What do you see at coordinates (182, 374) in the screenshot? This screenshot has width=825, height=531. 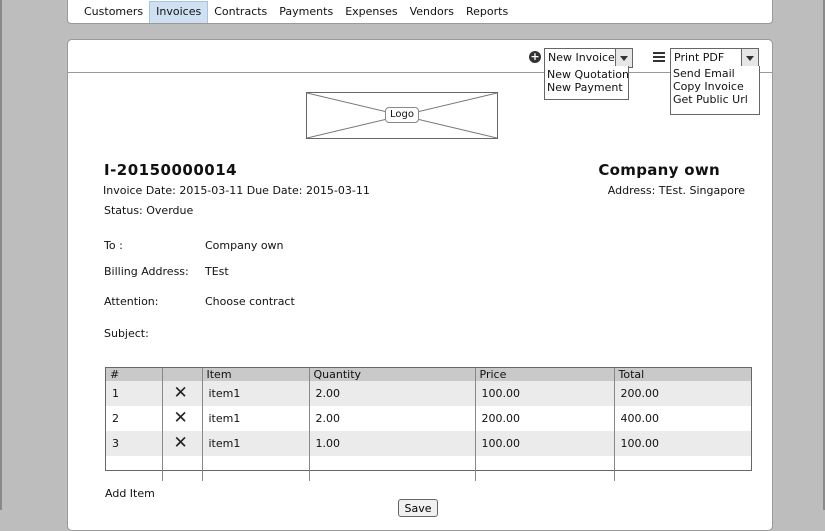 I see `column-header` at bounding box center [182, 374].